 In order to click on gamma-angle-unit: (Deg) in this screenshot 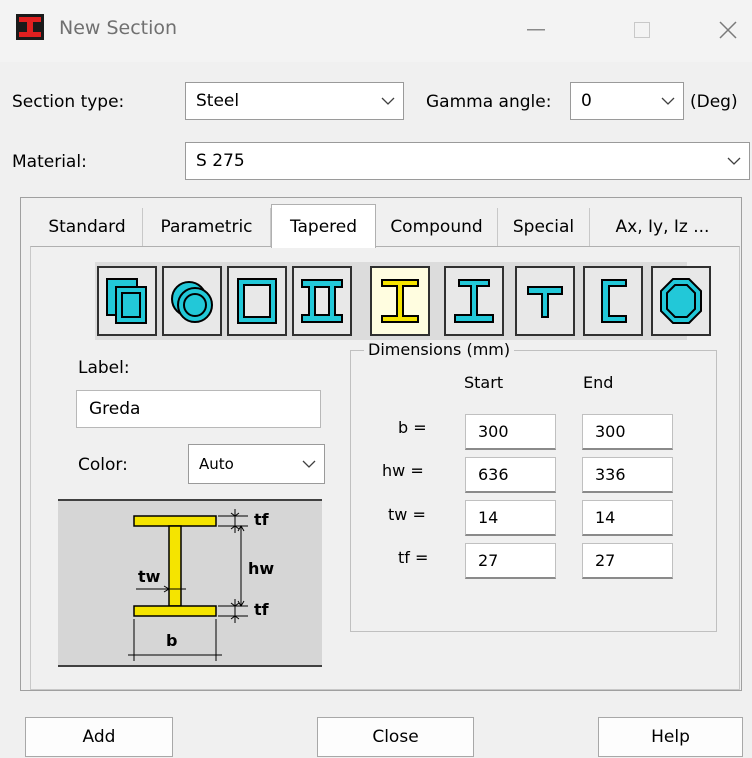, I will do `click(714, 102)`.